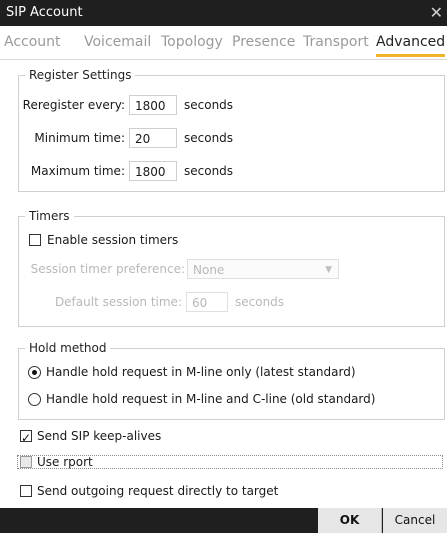  What do you see at coordinates (209, 105) in the screenshot?
I see `reregister-unit: seconds` at bounding box center [209, 105].